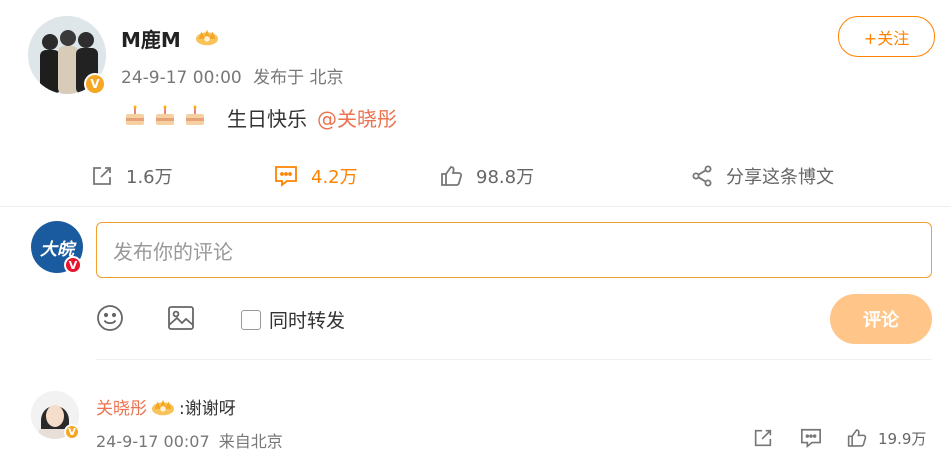 This screenshot has width=951, height=465. What do you see at coordinates (334, 177) in the screenshot?
I see `comment-count: 4.2万` at bounding box center [334, 177].